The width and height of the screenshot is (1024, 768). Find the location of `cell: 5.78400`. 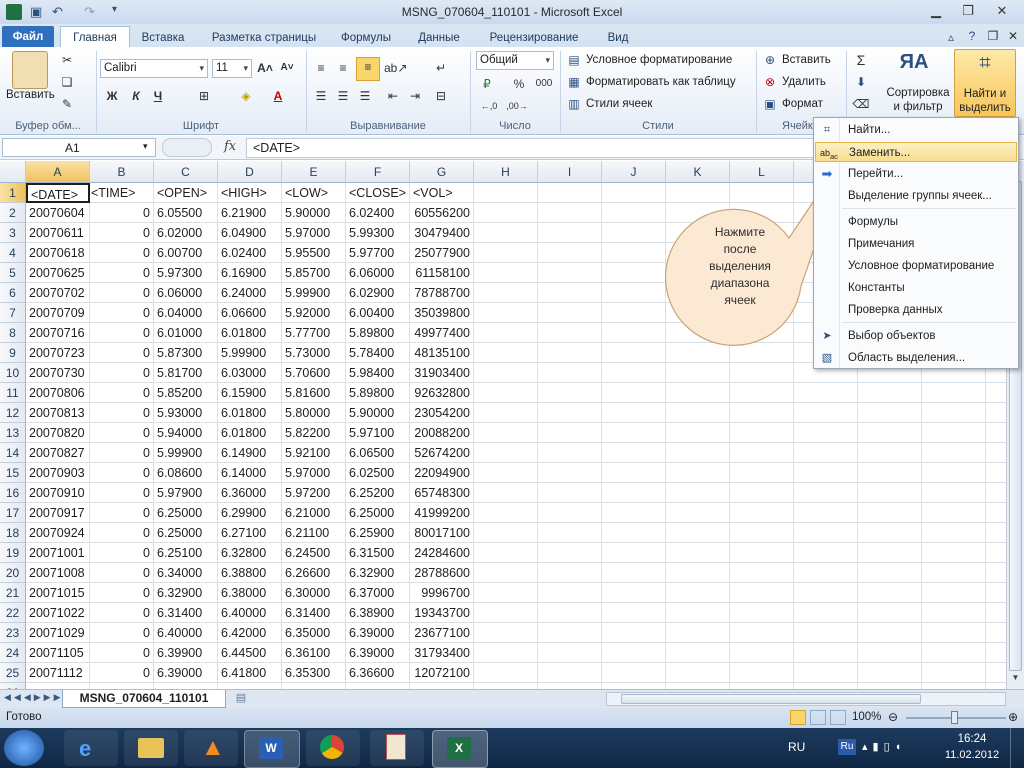

cell: 5.78400 is located at coordinates (378, 353).